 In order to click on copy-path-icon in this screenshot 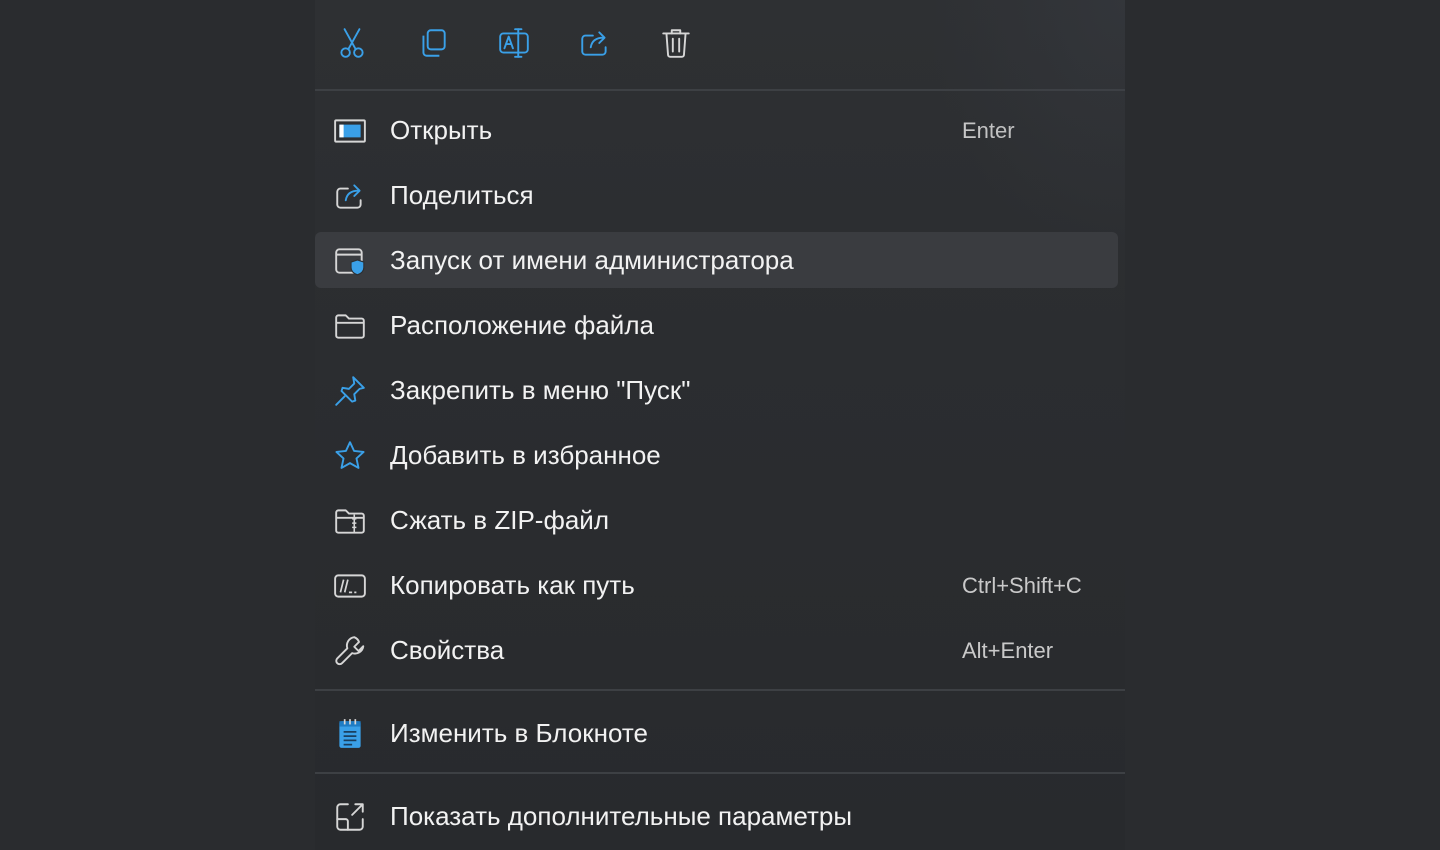, I will do `click(350, 586)`.